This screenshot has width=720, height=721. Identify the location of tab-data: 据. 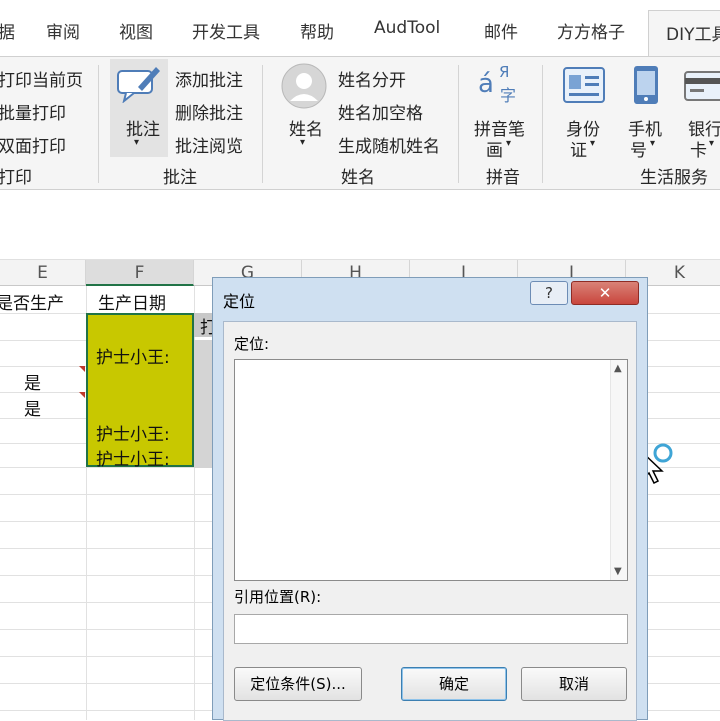
(7, 30).